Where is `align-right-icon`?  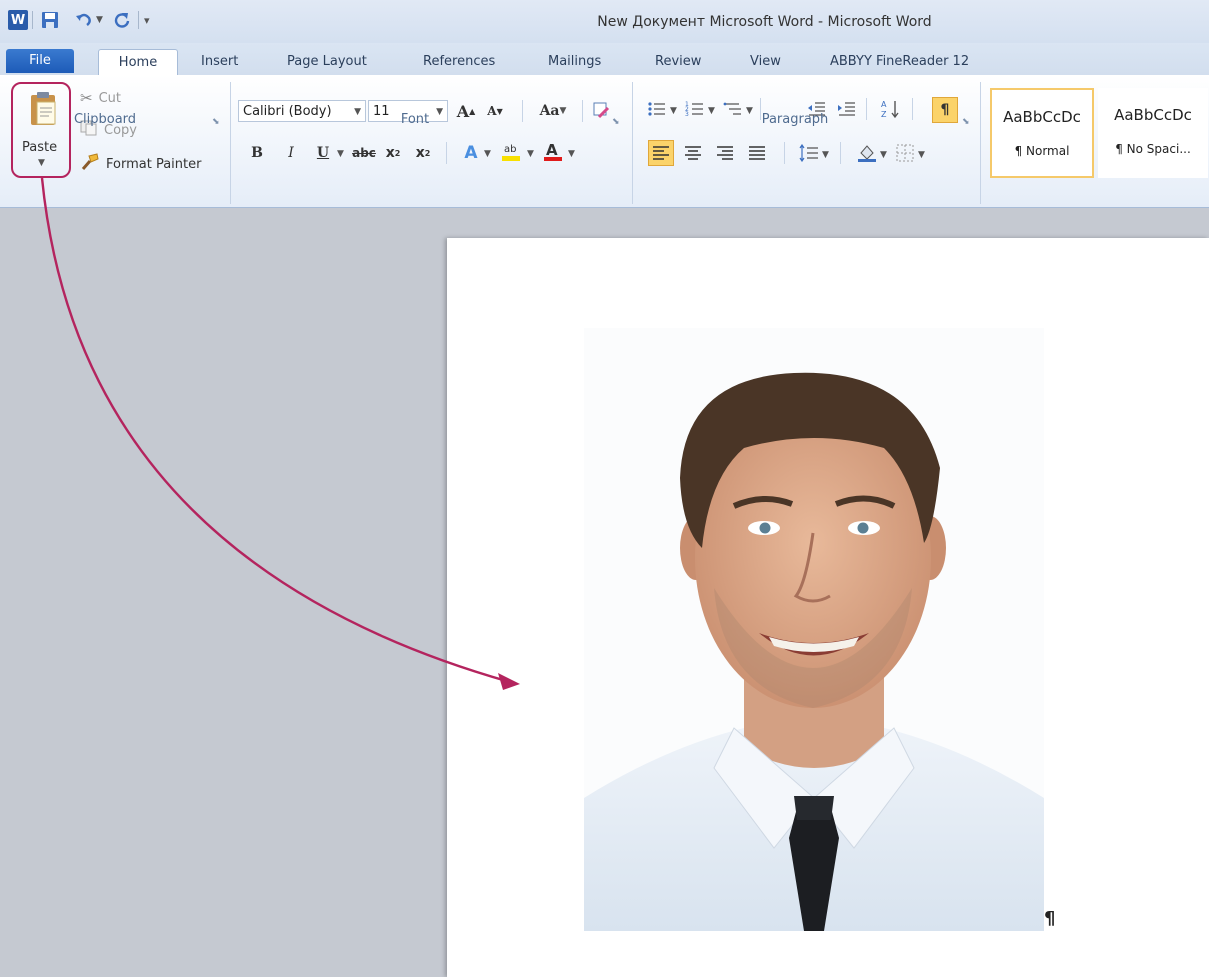 align-right-icon is located at coordinates (725, 153).